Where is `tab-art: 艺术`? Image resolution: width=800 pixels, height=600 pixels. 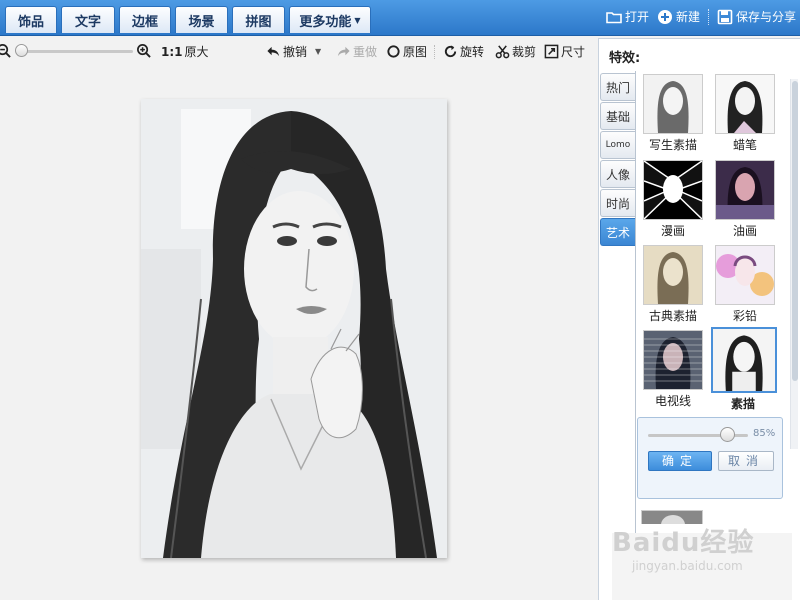 tab-art: 艺术 is located at coordinates (617, 232).